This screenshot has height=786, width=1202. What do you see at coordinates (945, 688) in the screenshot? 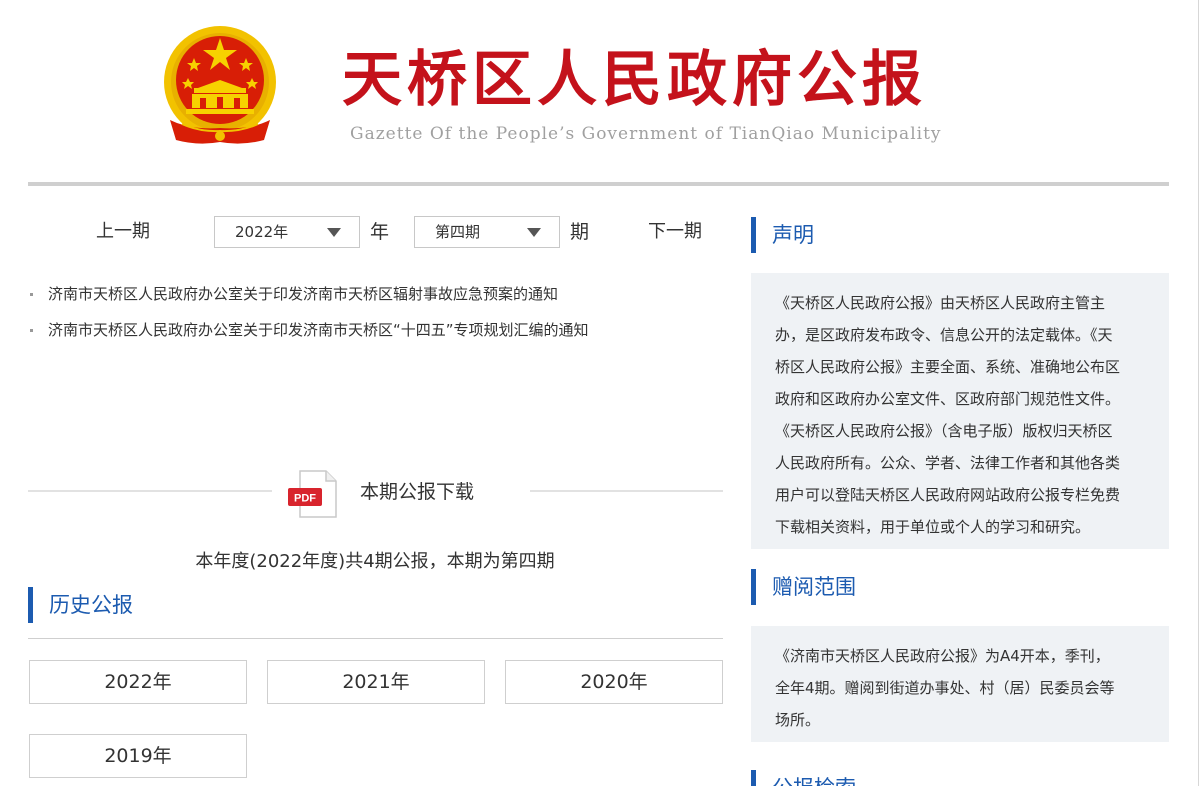
I see `distribution-line: 全年4期。赠阅到街道办事处、村（居）民委员会等` at bounding box center [945, 688].